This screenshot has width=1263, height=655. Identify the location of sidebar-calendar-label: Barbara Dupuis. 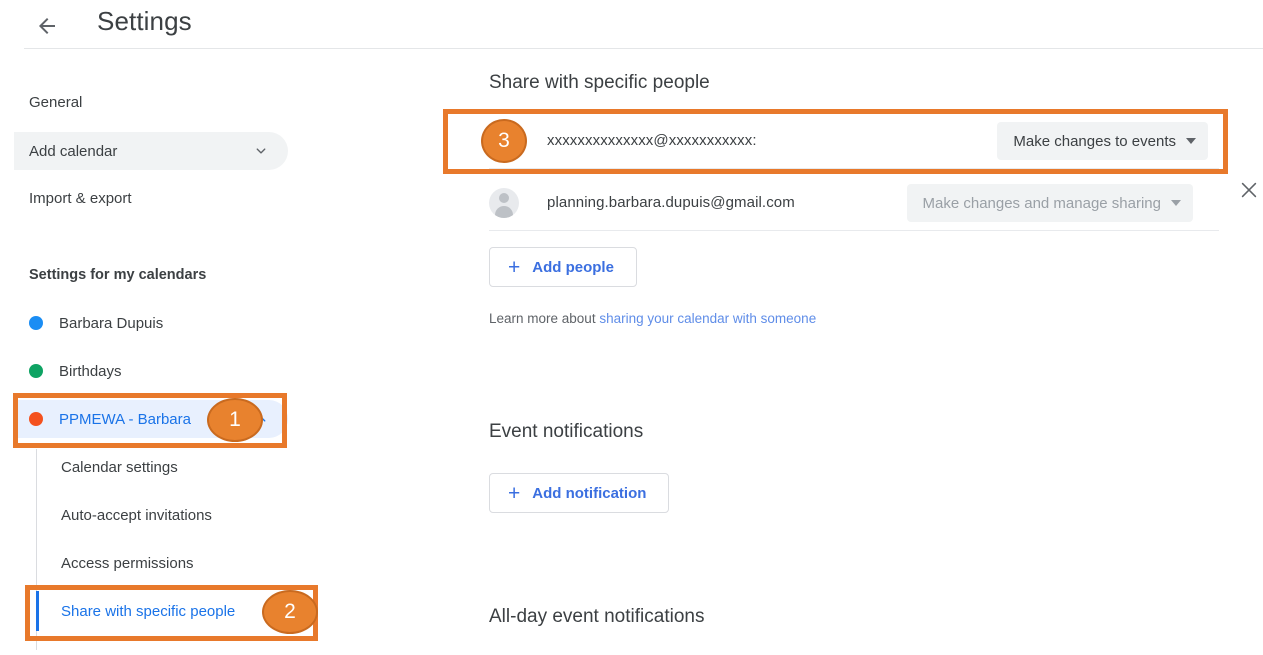
(111, 323).